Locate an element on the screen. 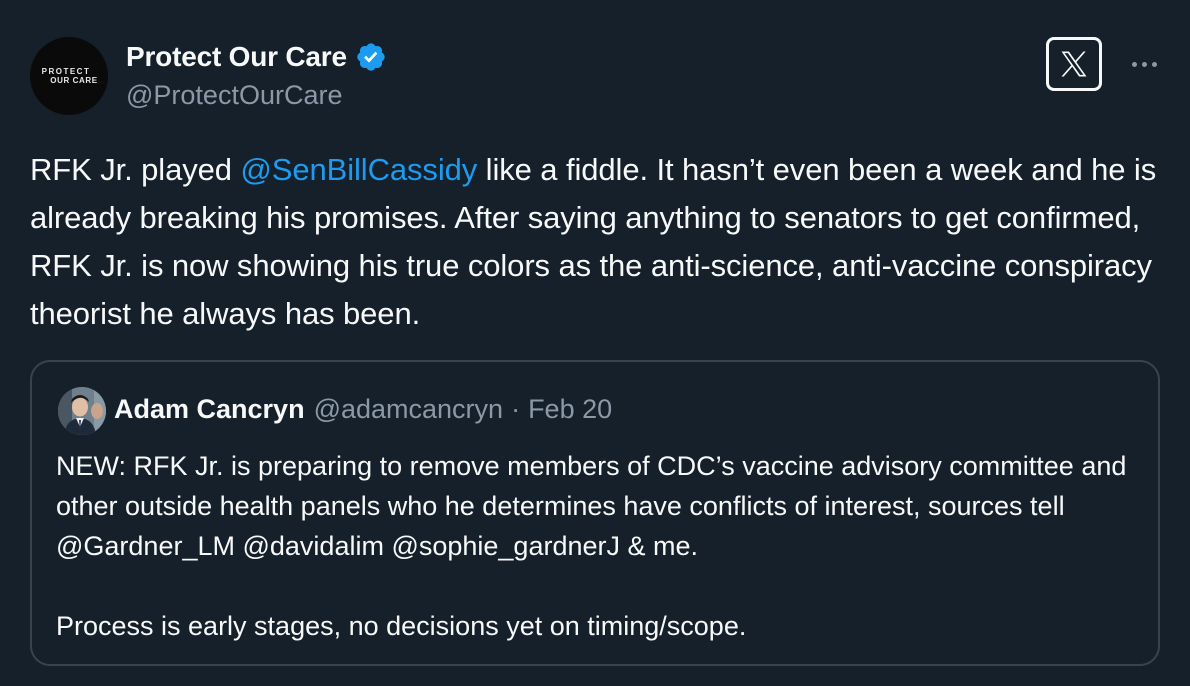 Image resolution: width=1190 pixels, height=686 pixels. quoted-header: Adam Cancryn @adamcancryn · Feb 20 is located at coordinates (363, 409).